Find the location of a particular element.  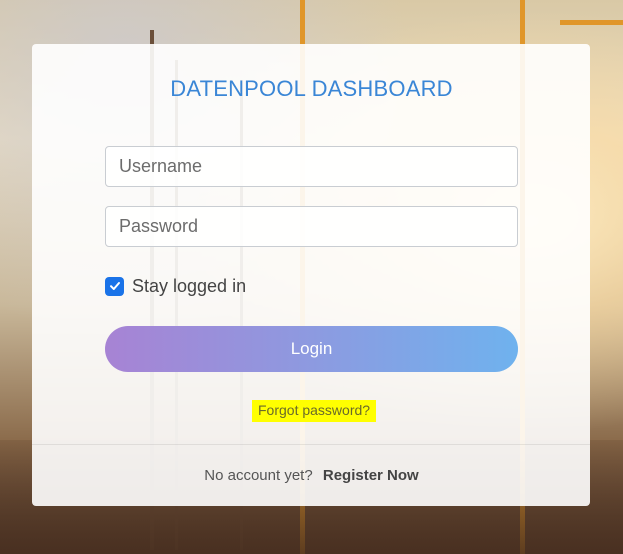

check-icon is located at coordinates (114, 286).